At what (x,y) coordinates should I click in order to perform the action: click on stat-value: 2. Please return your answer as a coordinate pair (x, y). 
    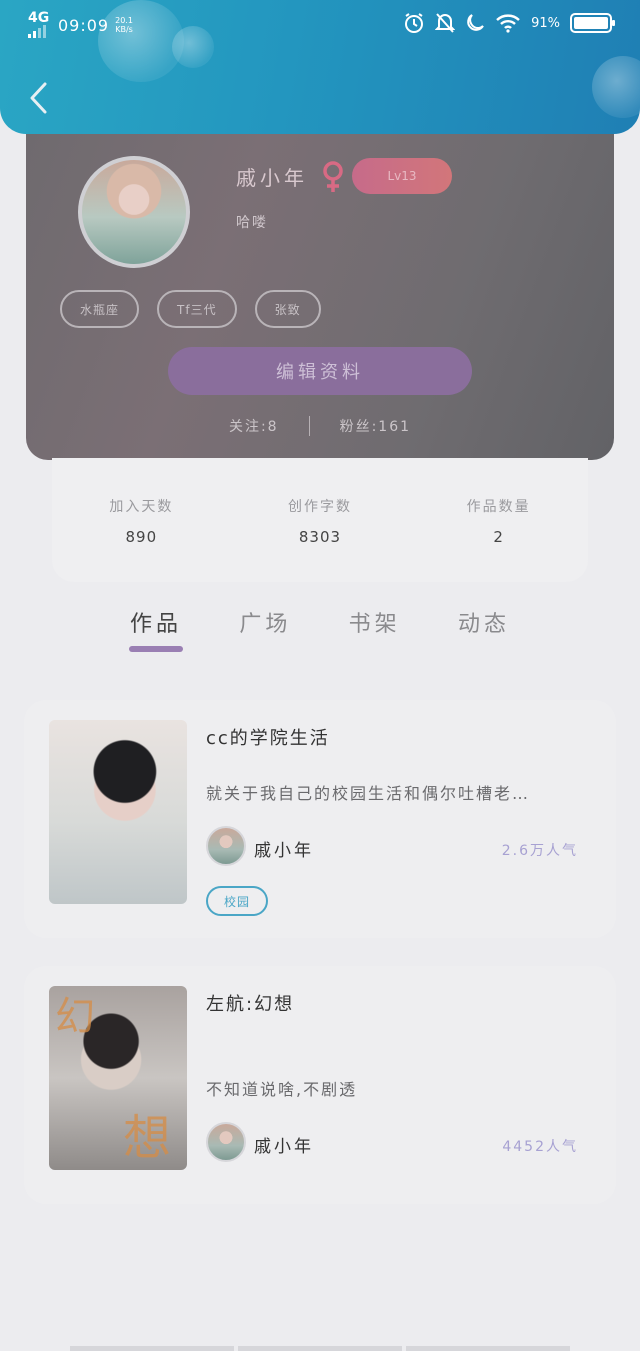
    Looking at the image, I should click on (498, 537).